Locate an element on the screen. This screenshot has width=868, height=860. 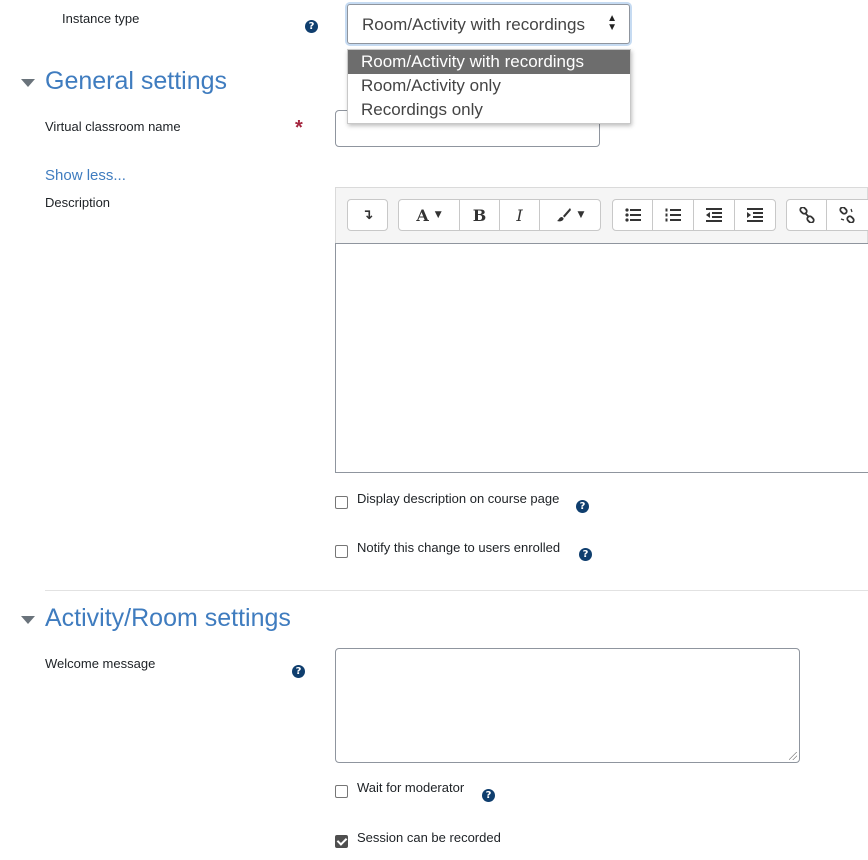
description-label: Description is located at coordinates (78, 202).